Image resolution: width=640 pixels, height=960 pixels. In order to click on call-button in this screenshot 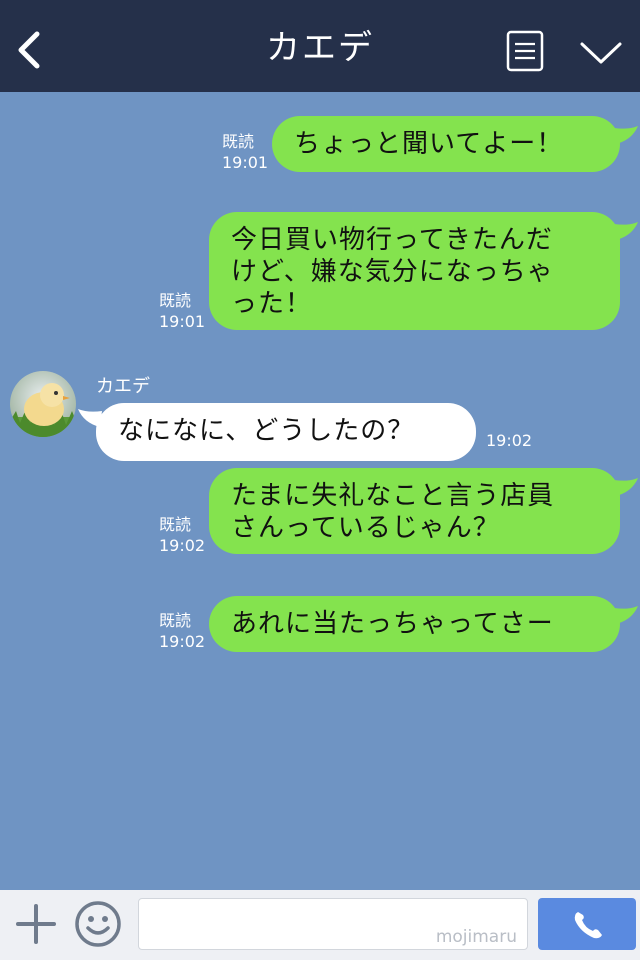, I will do `click(587, 924)`.